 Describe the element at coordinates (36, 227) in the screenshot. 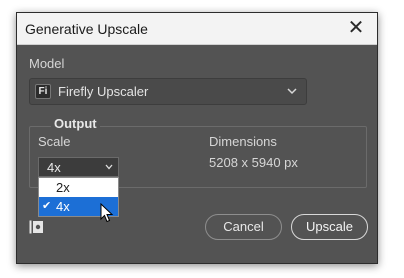

I see `preview-icon` at that location.